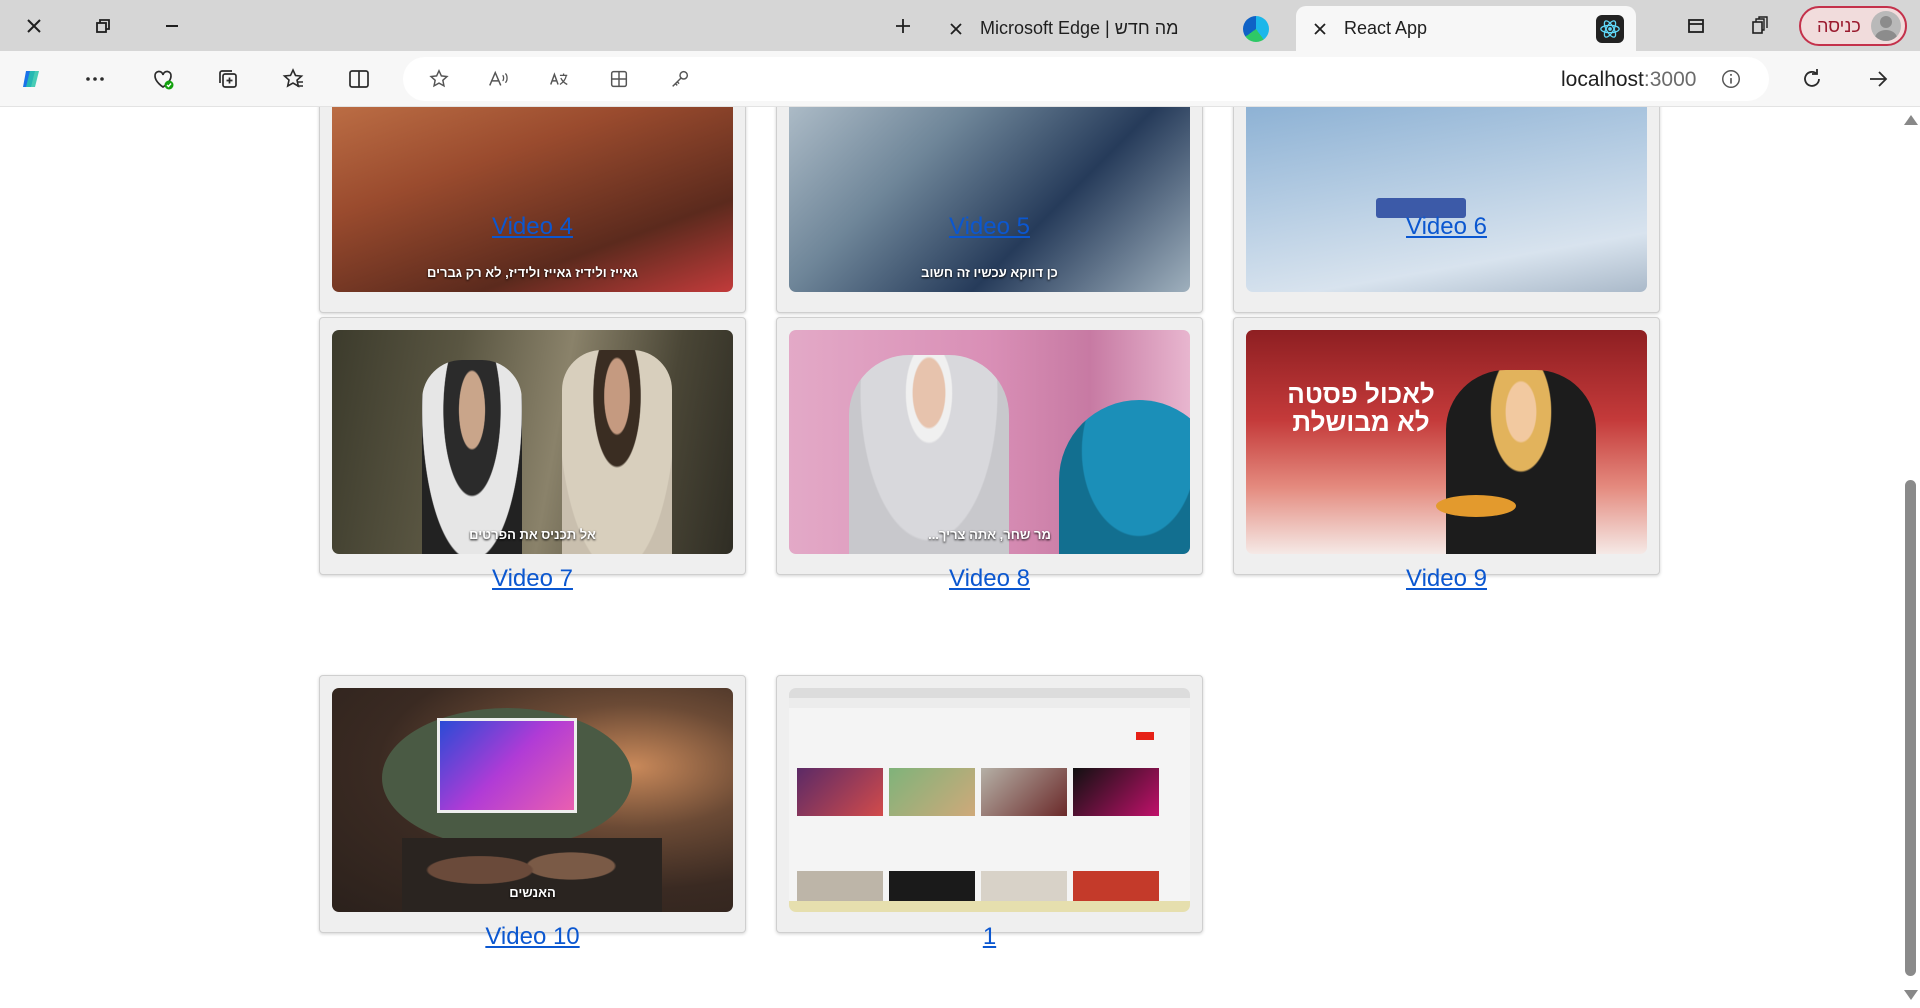 This screenshot has height=1008, width=1920. What do you see at coordinates (172, 26) in the screenshot?
I see `minimize-icon` at bounding box center [172, 26].